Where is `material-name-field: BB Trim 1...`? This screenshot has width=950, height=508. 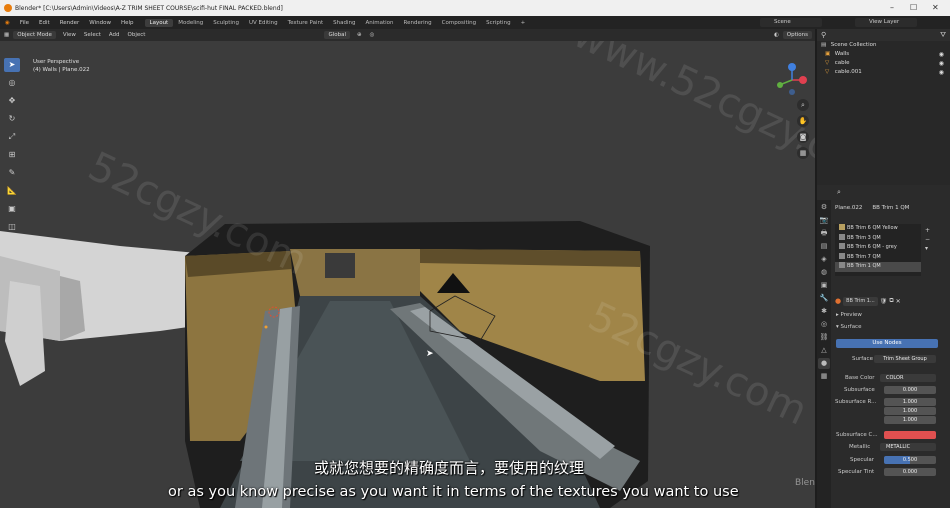
material-name-field: BB Trim 1... is located at coordinates (860, 301).